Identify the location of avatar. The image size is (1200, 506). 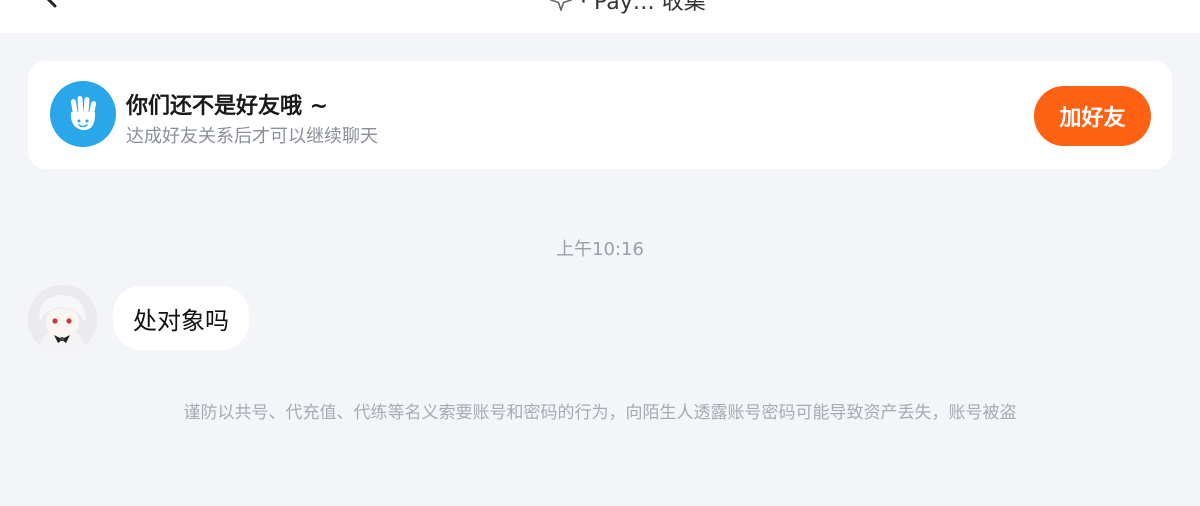
(62, 319).